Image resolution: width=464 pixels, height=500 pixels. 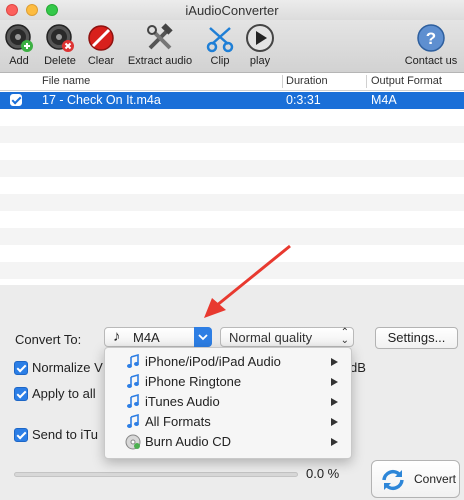 What do you see at coordinates (260, 61) in the screenshot?
I see `play-label: play` at bounding box center [260, 61].